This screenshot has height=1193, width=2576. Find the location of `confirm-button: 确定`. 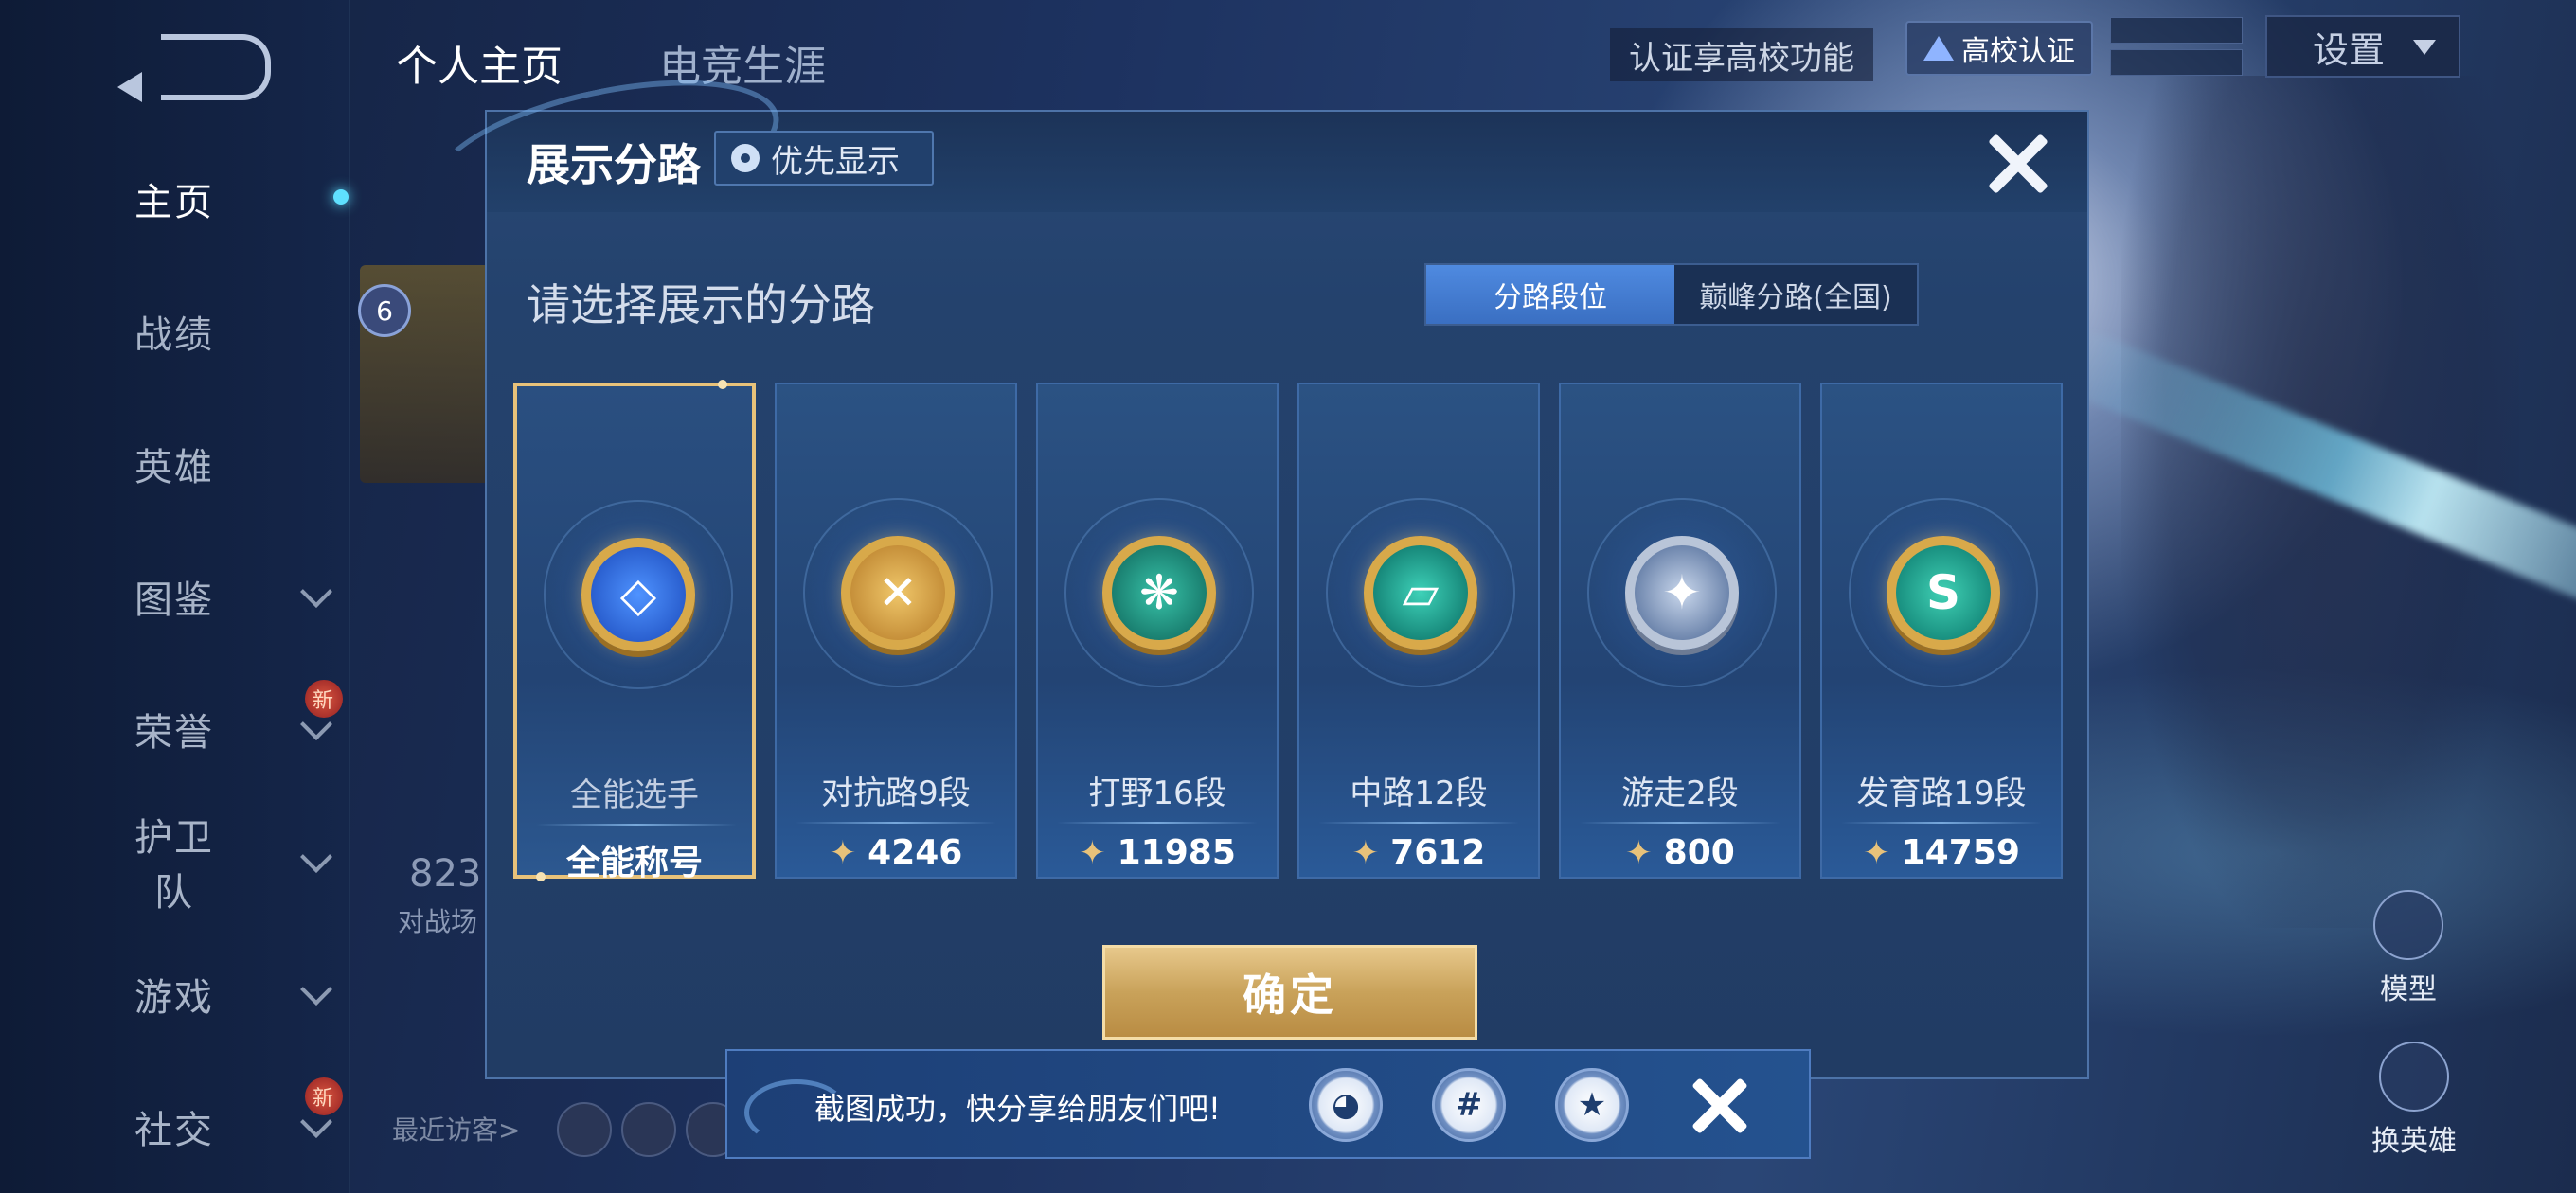

confirm-button: 确定 is located at coordinates (1289, 992).